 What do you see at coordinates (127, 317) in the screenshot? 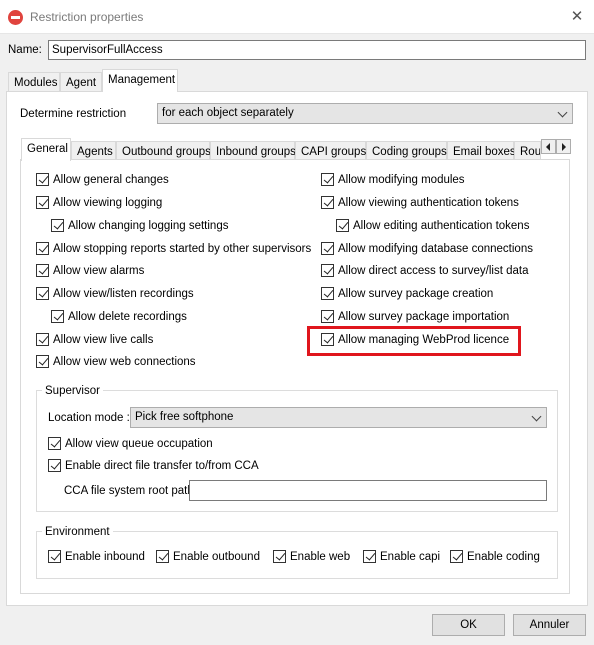
I see `checkbox-label: Allow delete recordings` at bounding box center [127, 317].